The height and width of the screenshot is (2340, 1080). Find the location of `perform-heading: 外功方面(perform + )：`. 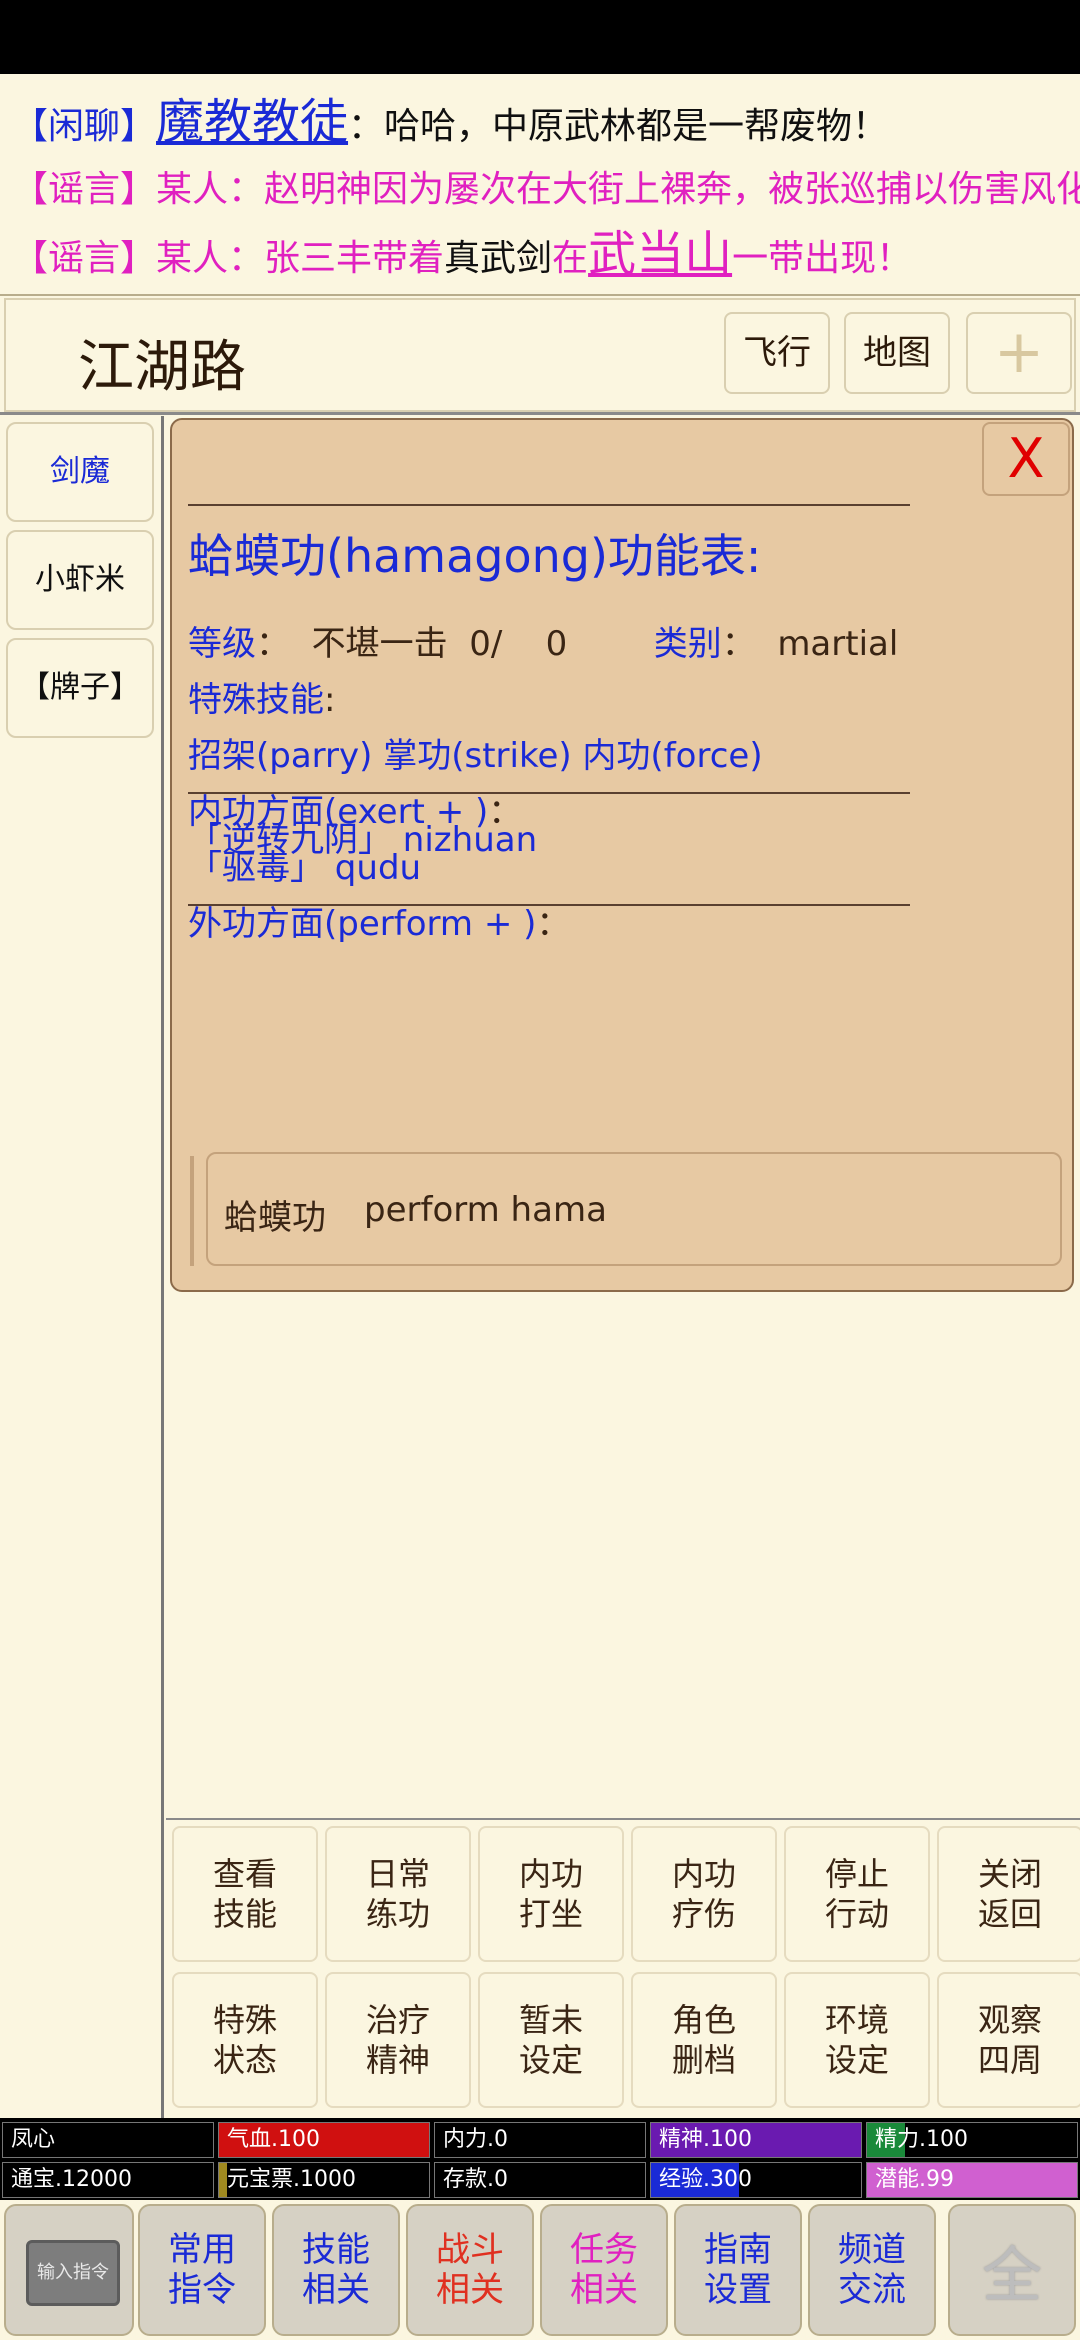

perform-heading: 外功方面(perform + )： is located at coordinates (379, 924).